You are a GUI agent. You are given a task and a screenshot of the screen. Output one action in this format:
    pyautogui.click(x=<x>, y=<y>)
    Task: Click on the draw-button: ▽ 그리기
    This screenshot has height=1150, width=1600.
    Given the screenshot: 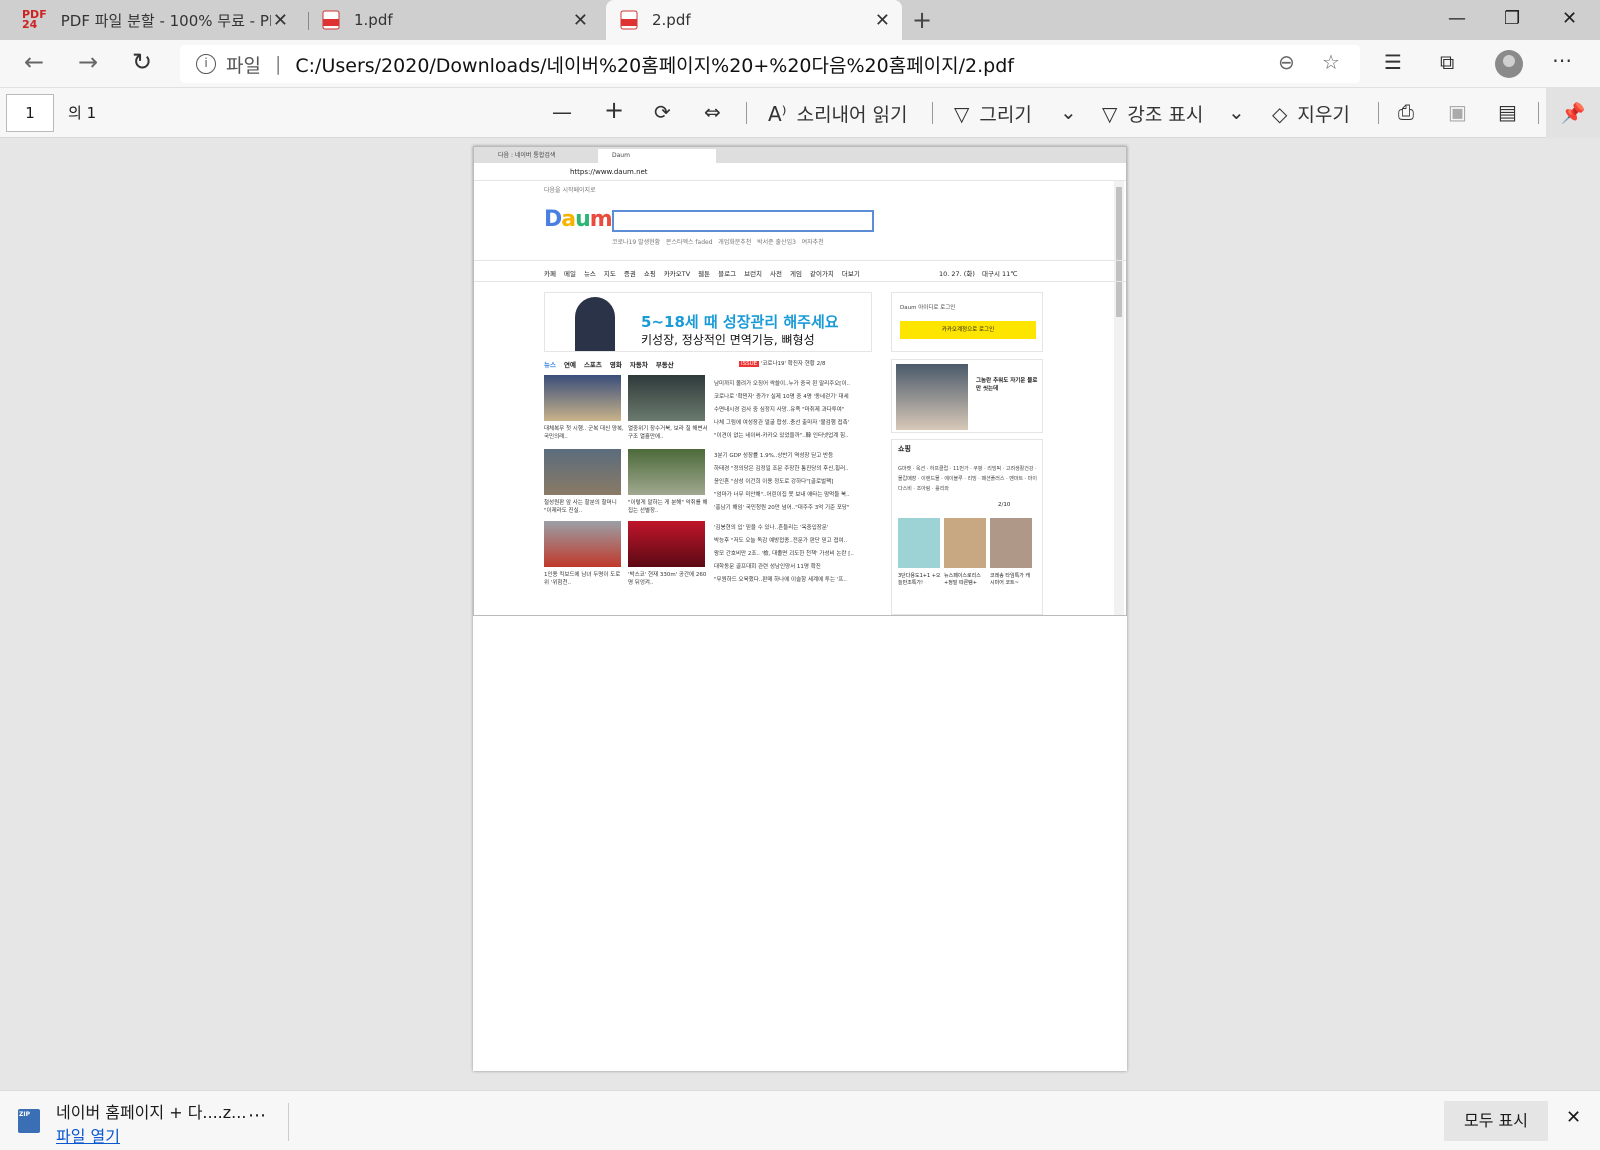 What is the action you would take?
    pyautogui.click(x=993, y=113)
    